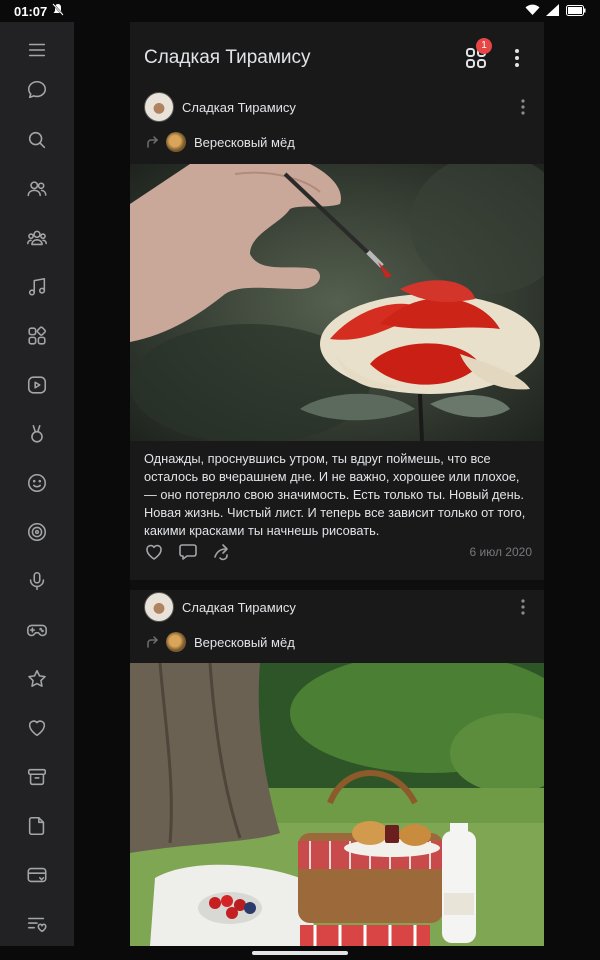 This screenshot has width=600, height=960. What do you see at coordinates (37, 826) in the screenshot?
I see `documents-icon` at bounding box center [37, 826].